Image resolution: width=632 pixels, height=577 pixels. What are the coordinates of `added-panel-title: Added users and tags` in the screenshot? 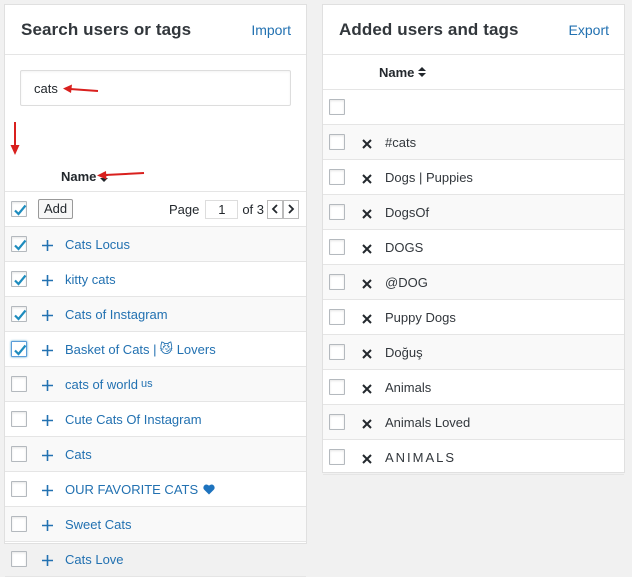 It's located at (429, 29).